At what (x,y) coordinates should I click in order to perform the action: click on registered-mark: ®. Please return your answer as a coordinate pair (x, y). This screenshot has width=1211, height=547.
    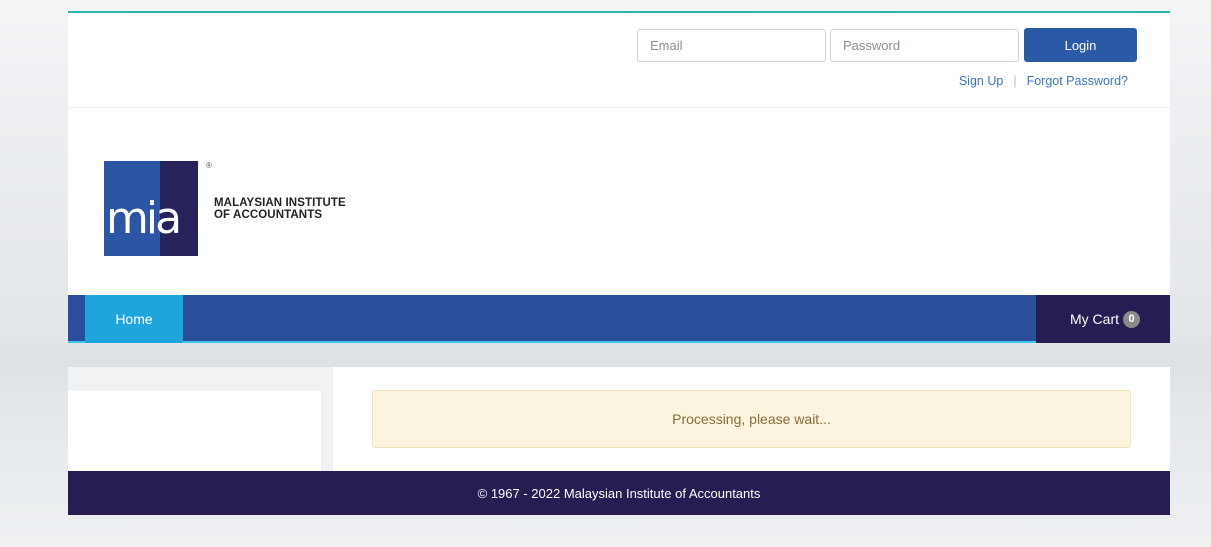
    Looking at the image, I should click on (209, 165).